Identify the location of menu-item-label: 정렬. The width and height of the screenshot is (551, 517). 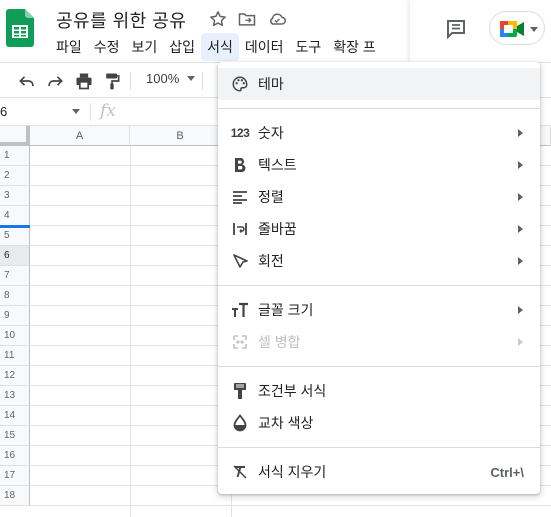
(271, 197).